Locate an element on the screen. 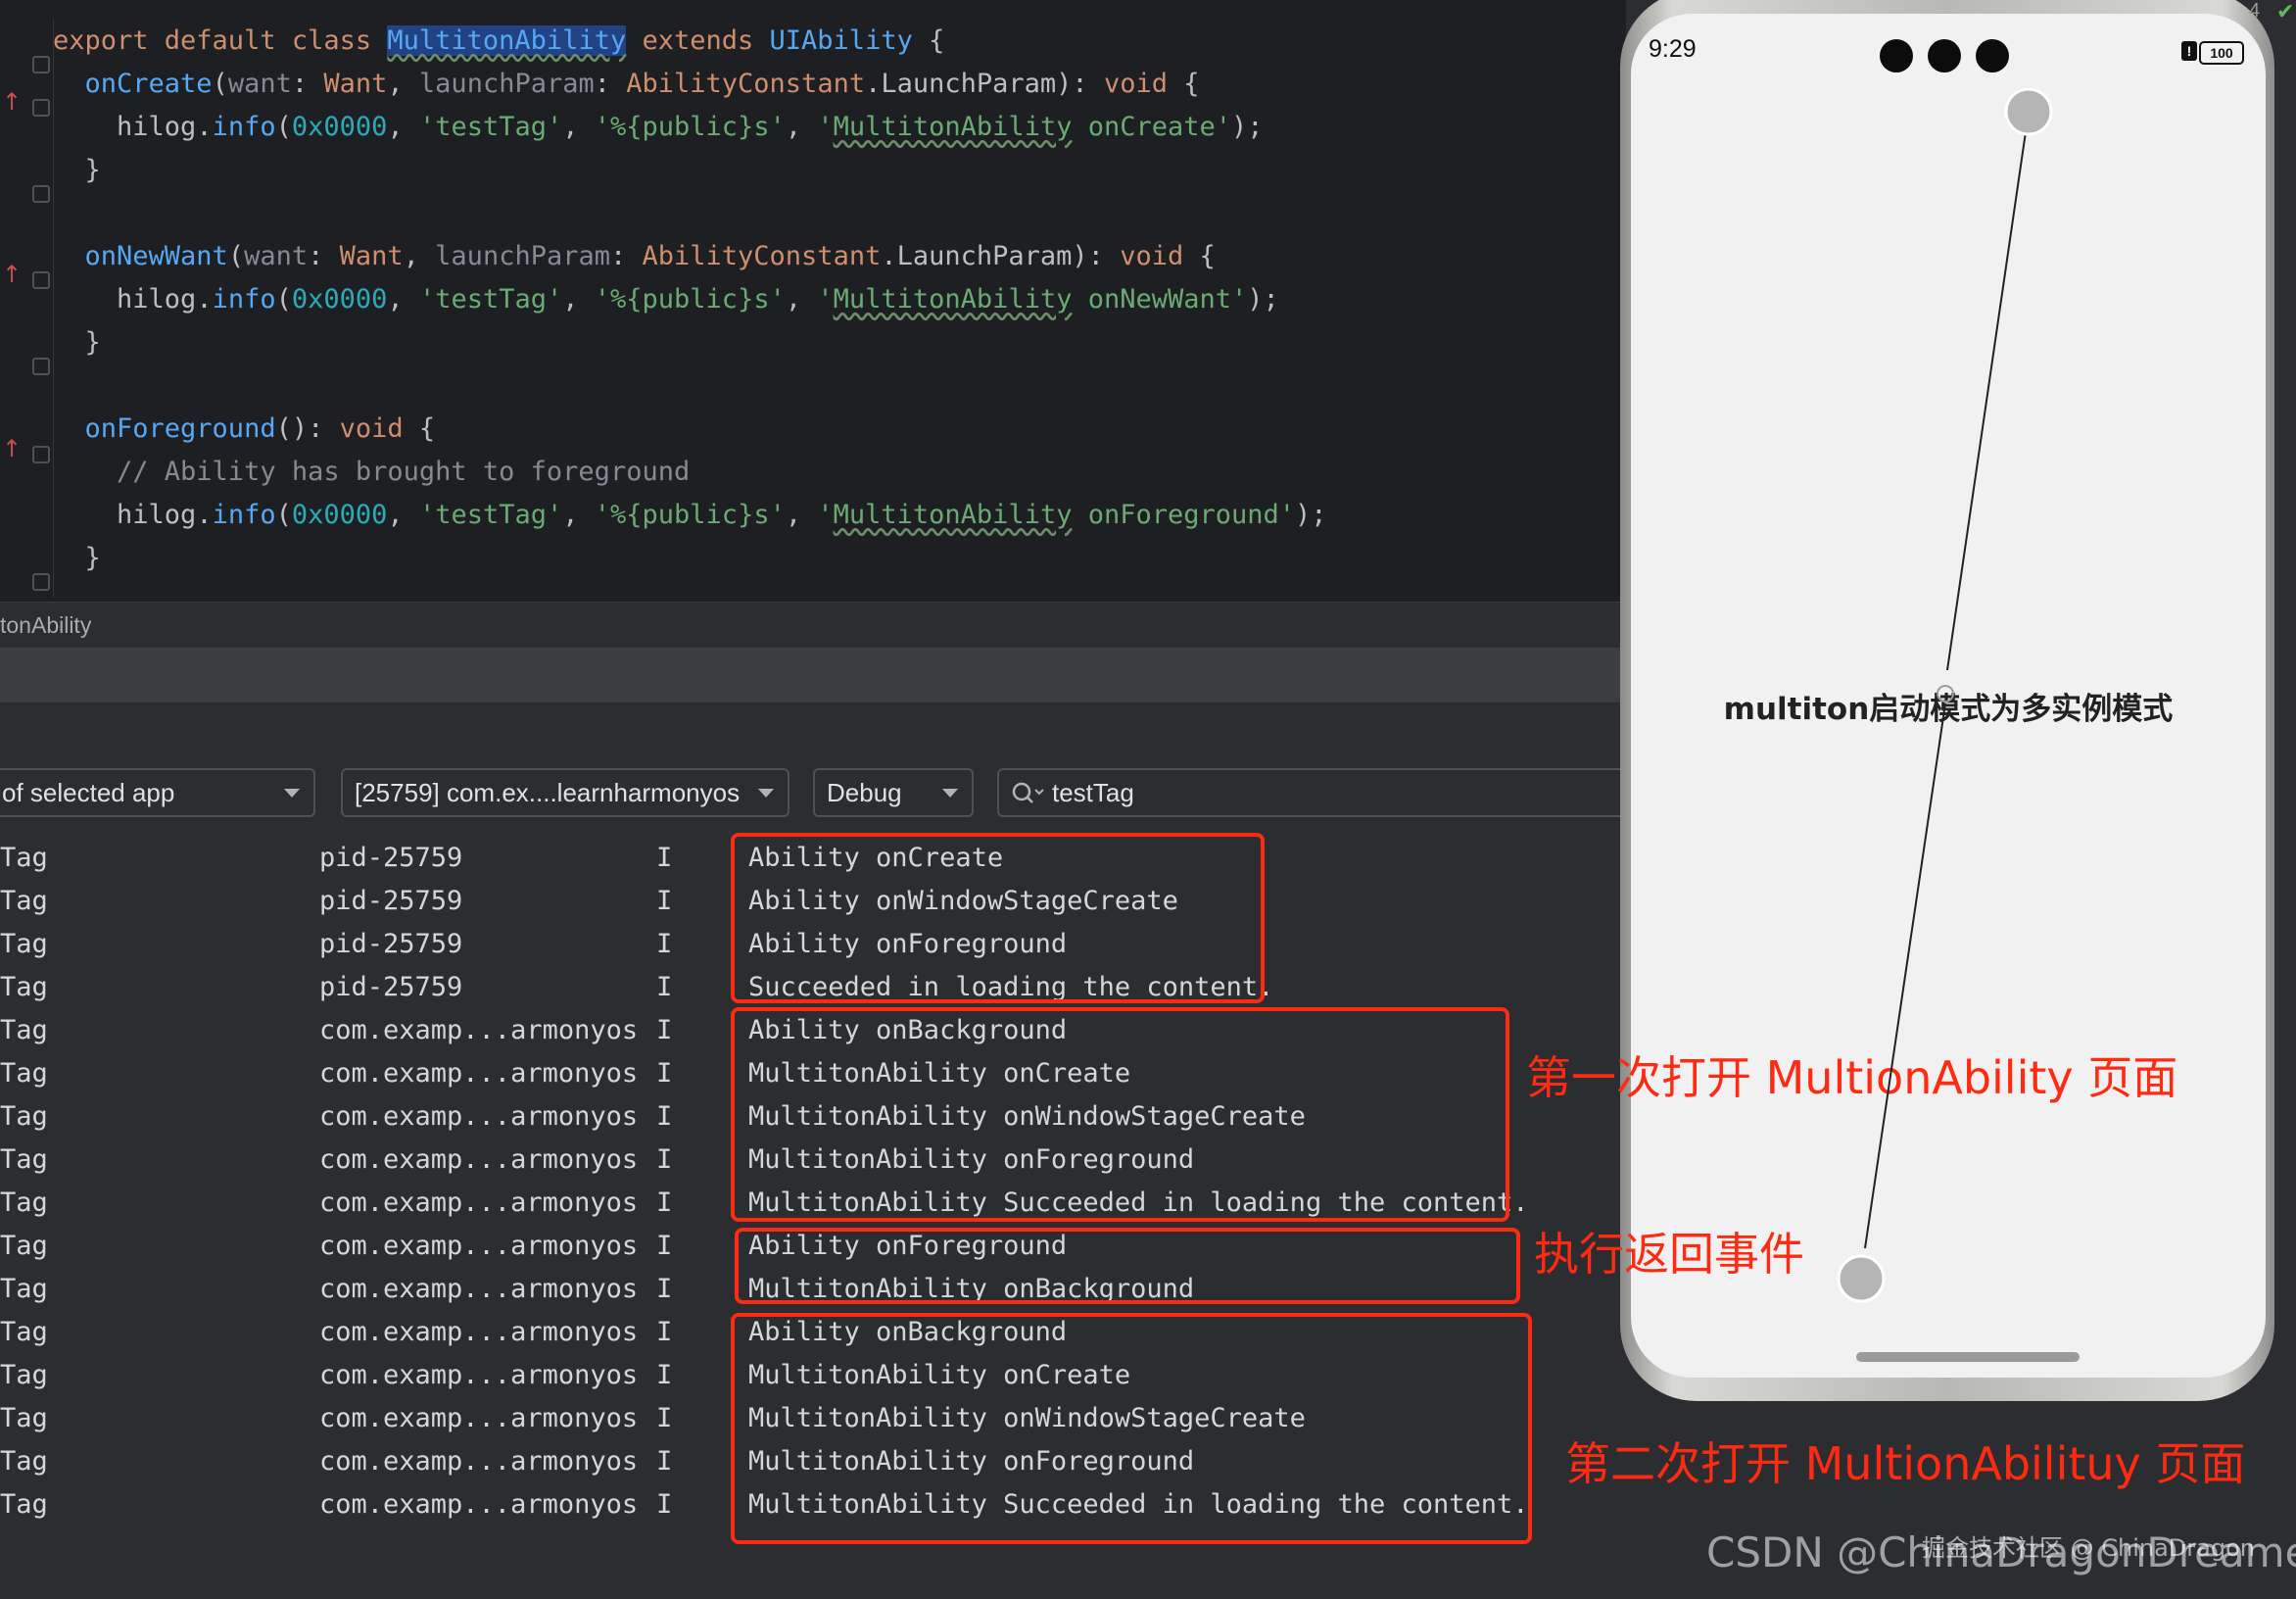 This screenshot has height=1599, width=2296. check-icon: ✔ is located at coordinates (2286, 12).